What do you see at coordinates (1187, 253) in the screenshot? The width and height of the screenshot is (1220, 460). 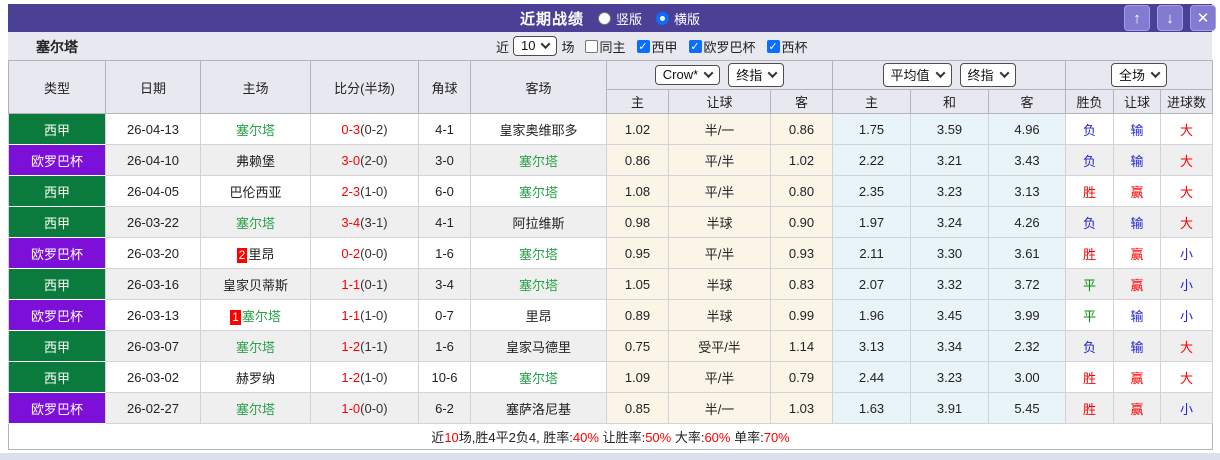 I see `goals-result: 小` at bounding box center [1187, 253].